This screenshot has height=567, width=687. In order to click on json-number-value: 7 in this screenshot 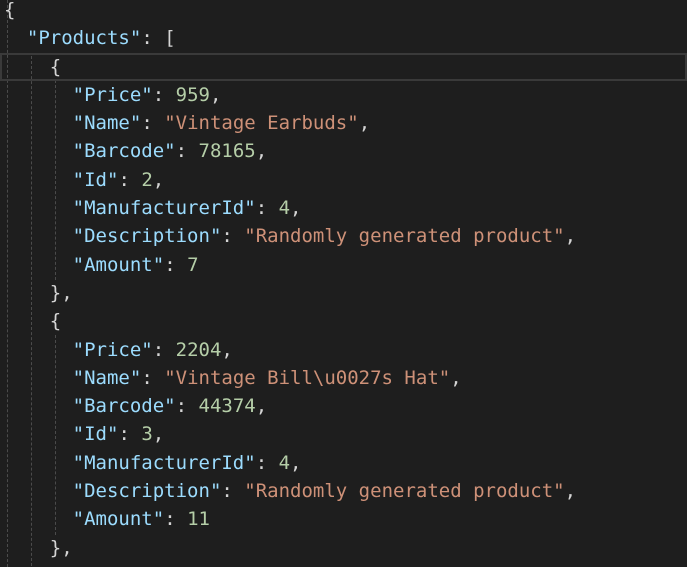, I will do `click(193, 264)`.